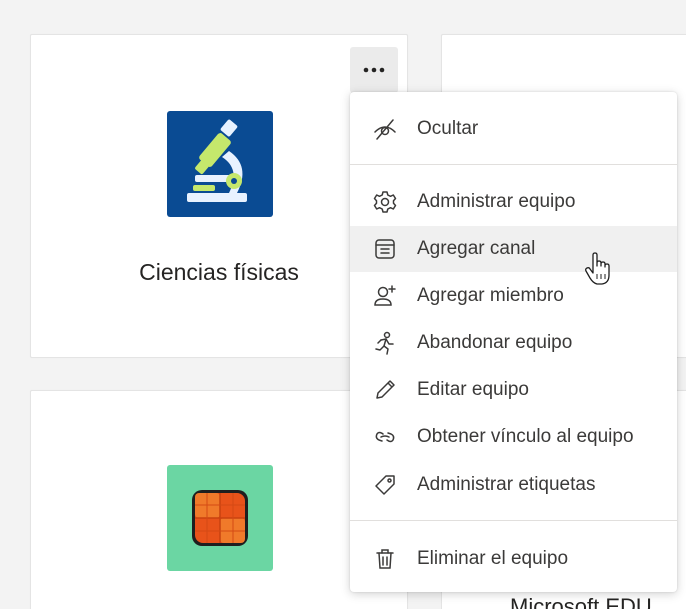  I want to click on menu-item-label: Abandonar equipo, so click(495, 342).